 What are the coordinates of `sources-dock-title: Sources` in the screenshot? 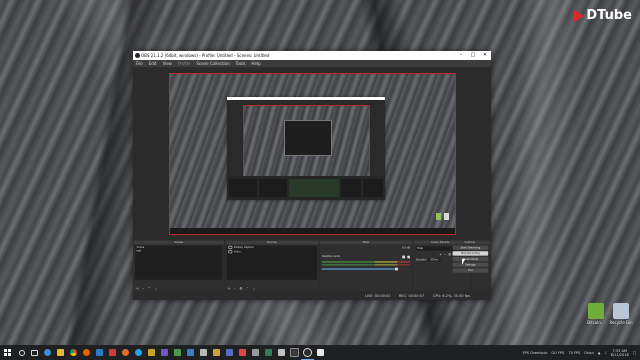 It's located at (272, 242).